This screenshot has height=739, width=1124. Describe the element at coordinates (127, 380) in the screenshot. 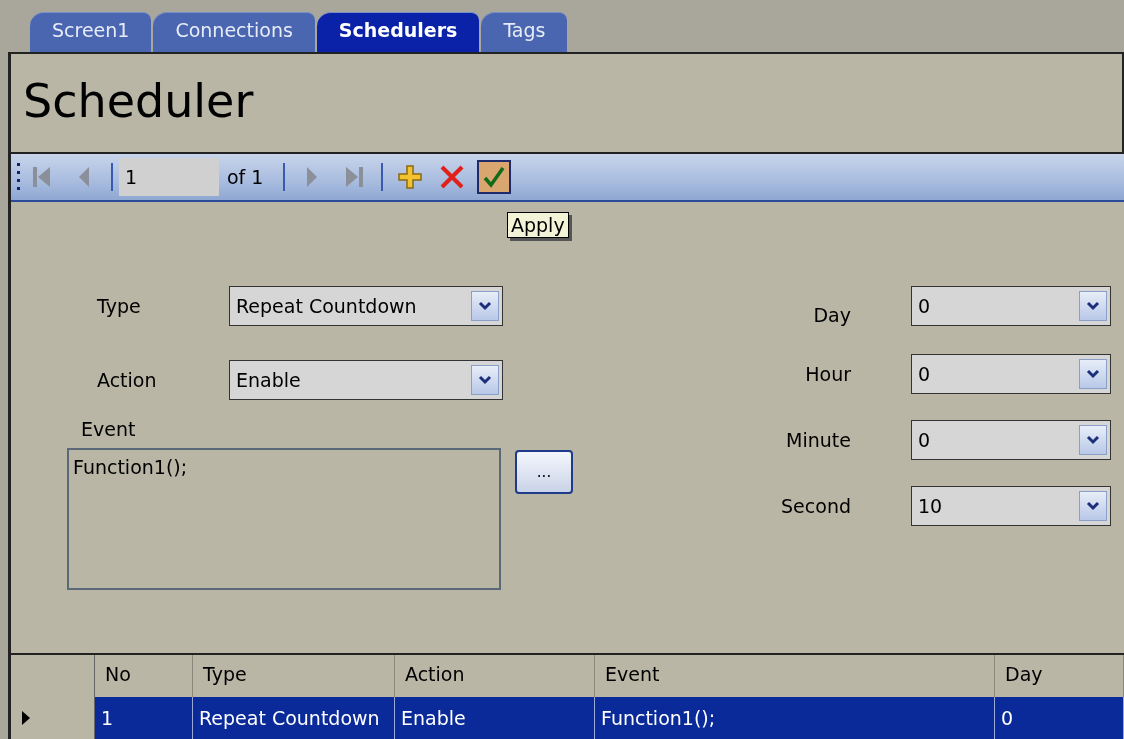

I see `field-label: Action` at that location.